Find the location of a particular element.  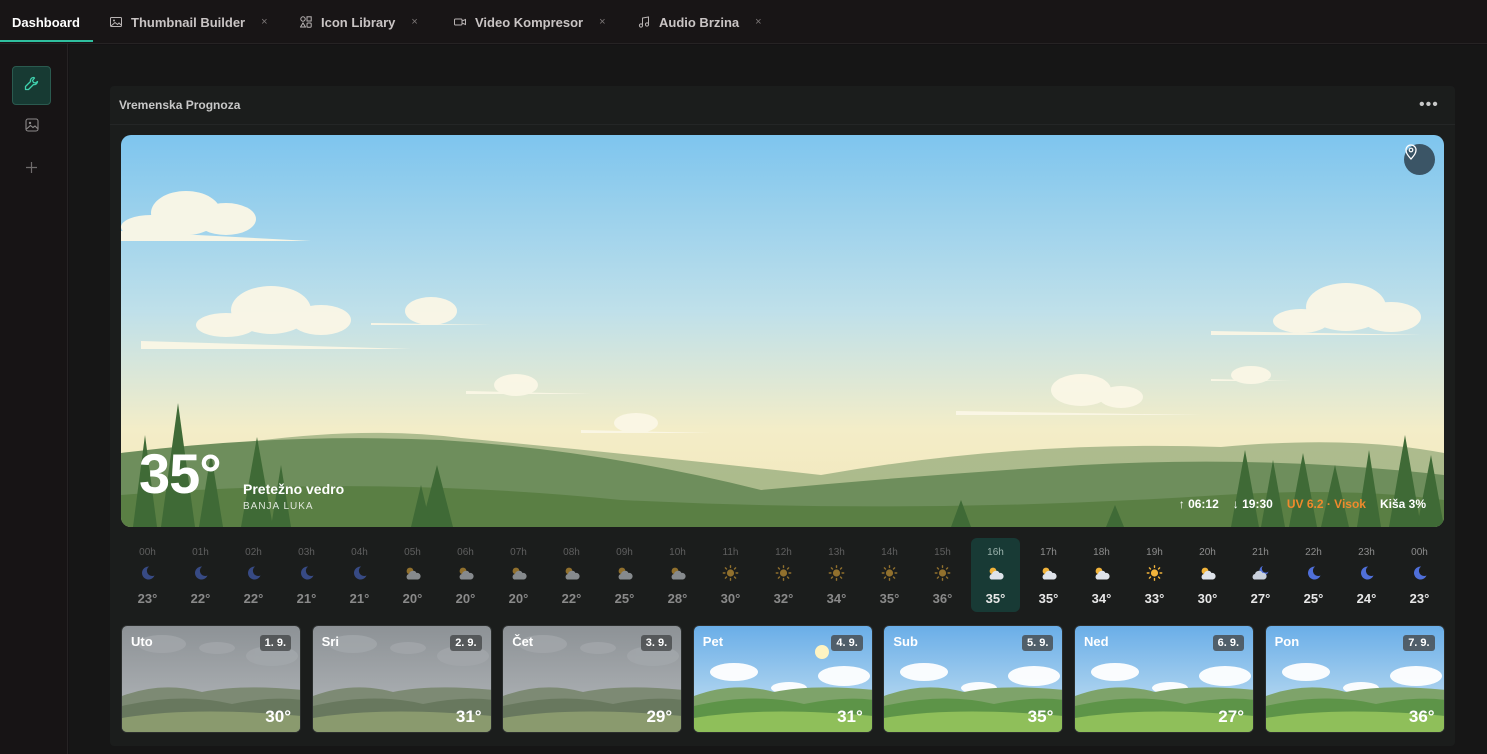

day-card: Pet 4. 9. 31° is located at coordinates (782, 679).